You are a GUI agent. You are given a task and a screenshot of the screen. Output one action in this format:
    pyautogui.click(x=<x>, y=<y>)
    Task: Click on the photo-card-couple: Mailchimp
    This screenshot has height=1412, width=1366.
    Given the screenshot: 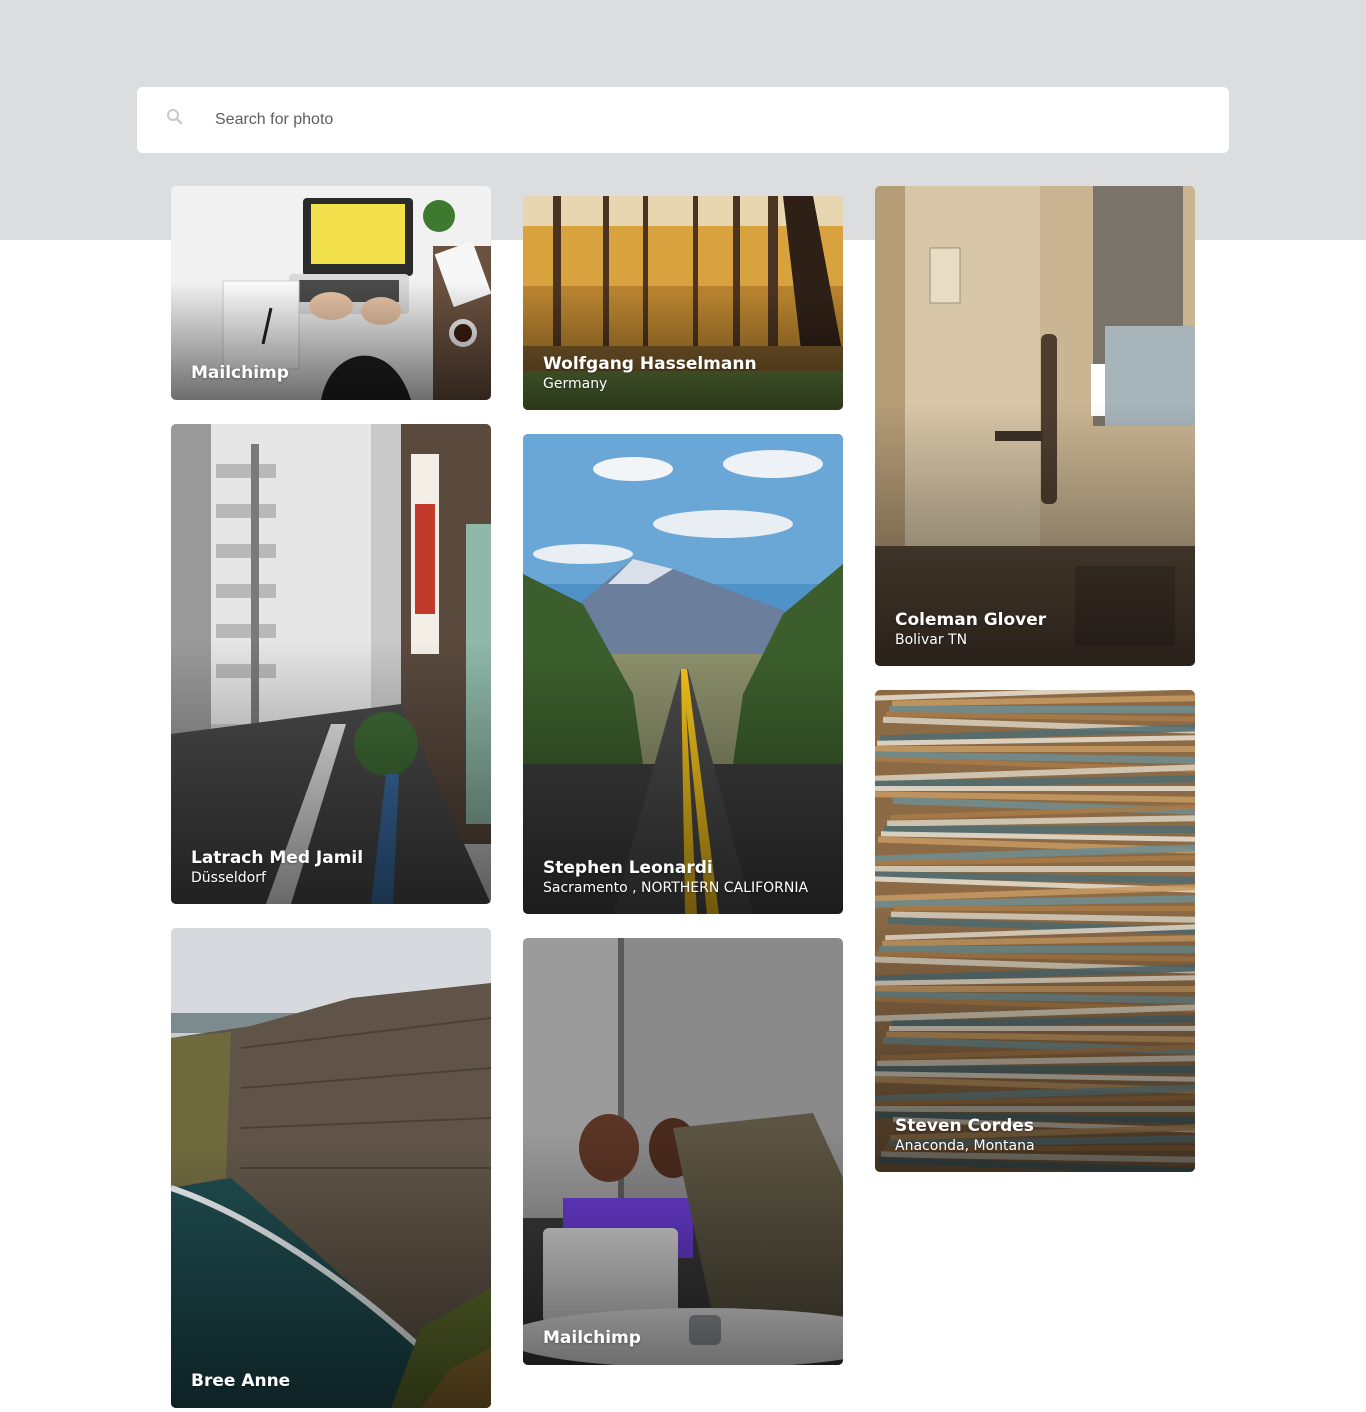 What is the action you would take?
    pyautogui.click(x=683, y=1151)
    